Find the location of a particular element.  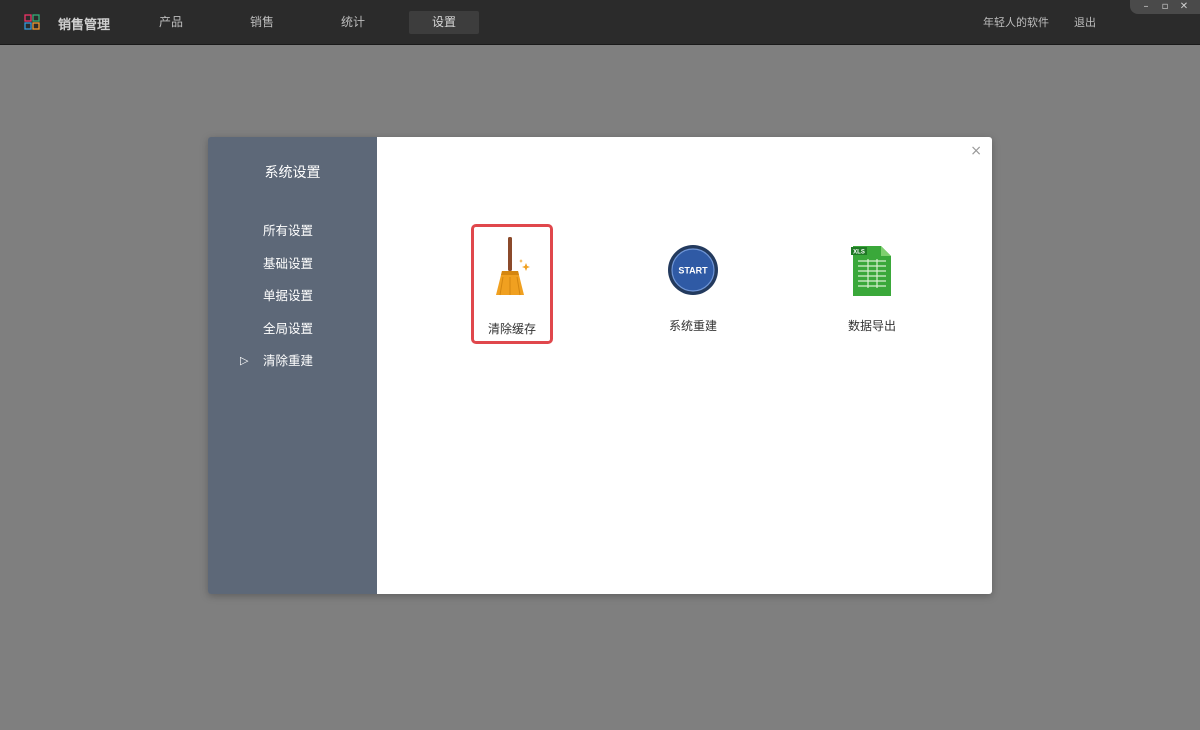

tile-label: 数据导出 is located at coordinates (871, 326).